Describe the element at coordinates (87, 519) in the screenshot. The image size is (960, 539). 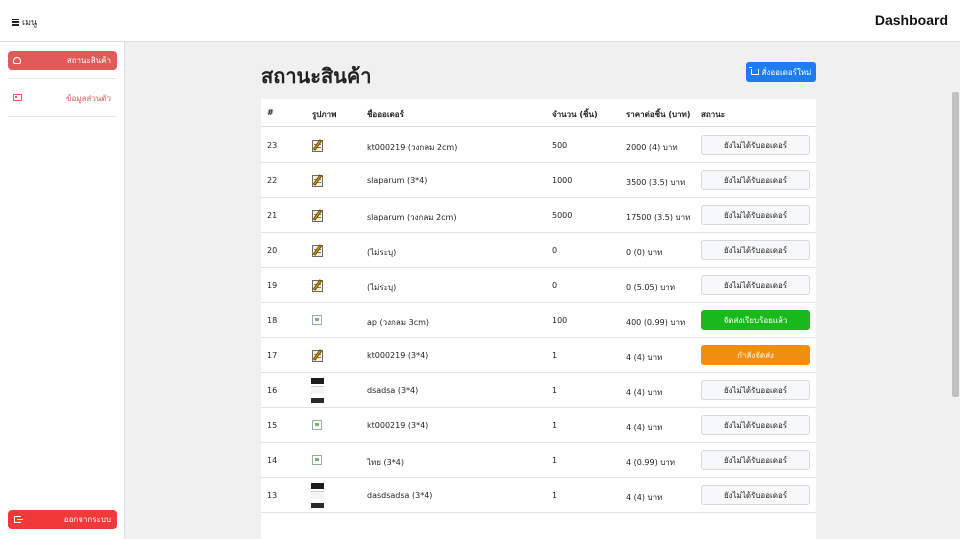
I see `logout-label: ออกจากระบบ` at that location.